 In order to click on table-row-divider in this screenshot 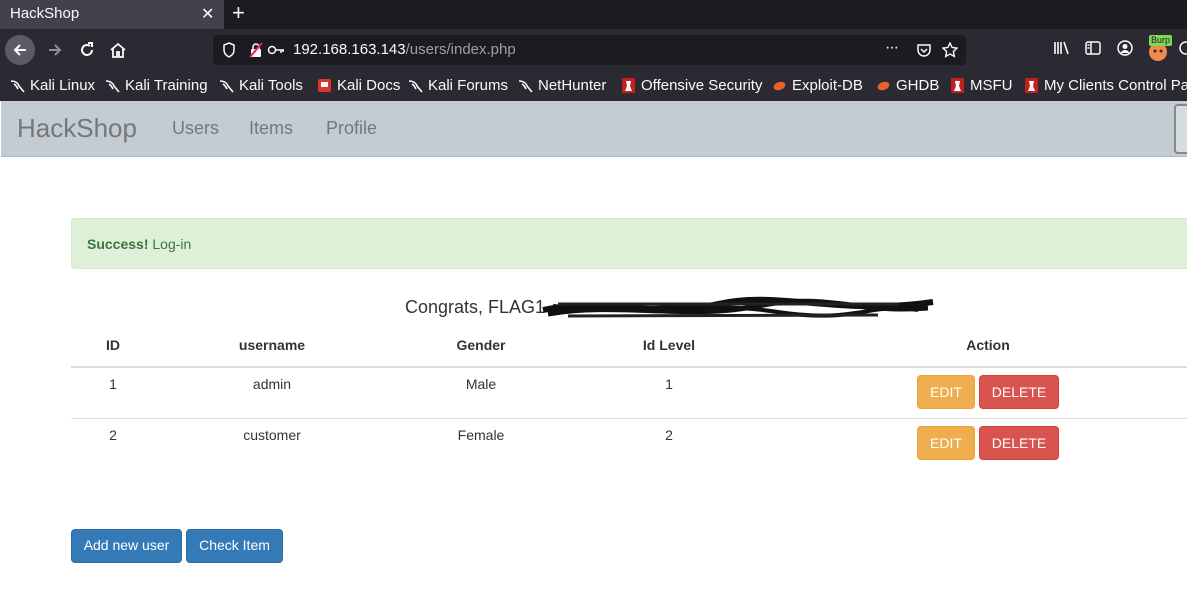, I will do `click(629, 418)`.